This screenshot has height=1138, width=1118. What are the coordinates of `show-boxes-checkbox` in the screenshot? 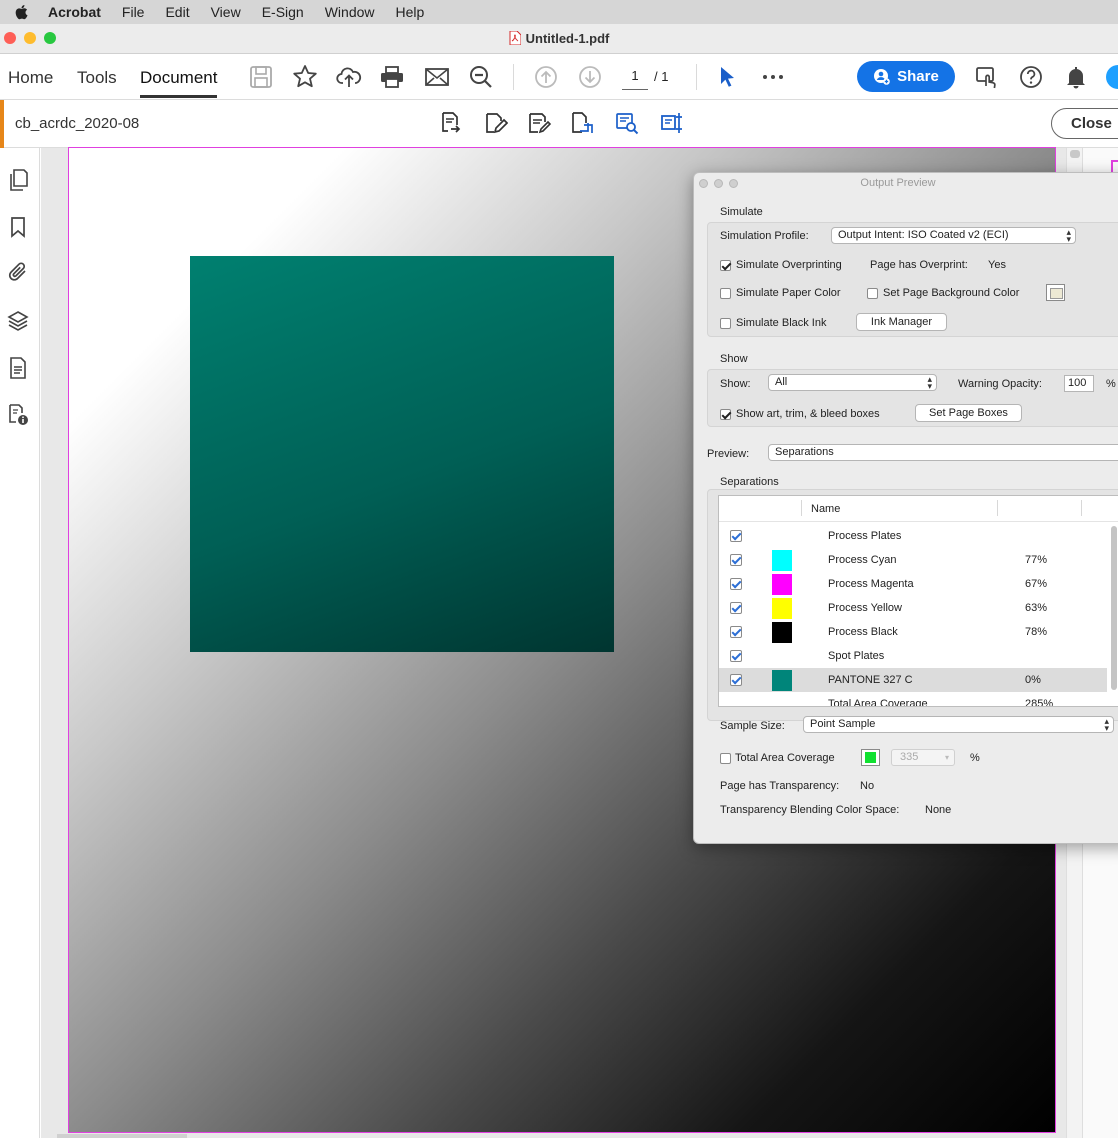 It's located at (725, 414).